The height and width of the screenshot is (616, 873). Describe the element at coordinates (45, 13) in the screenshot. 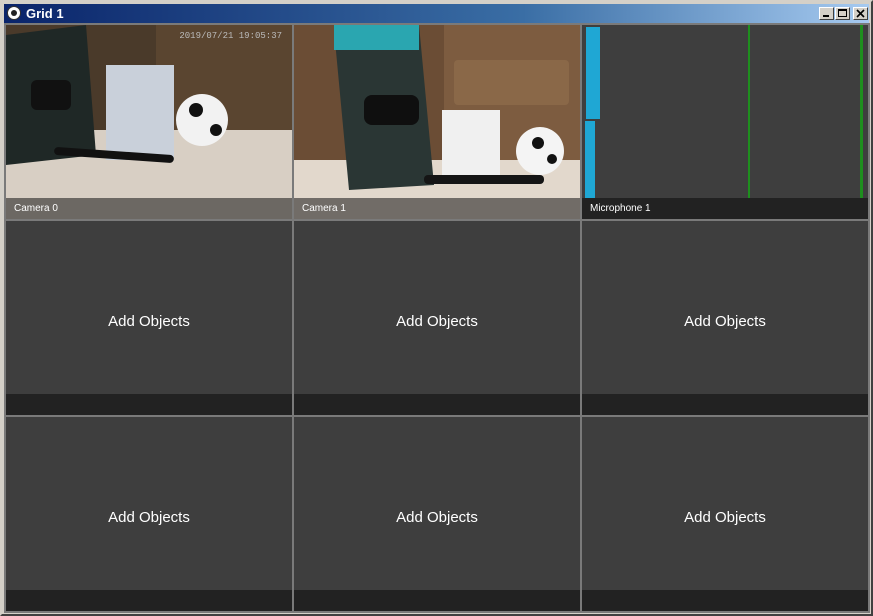

I see `window-title: Grid 1` at that location.